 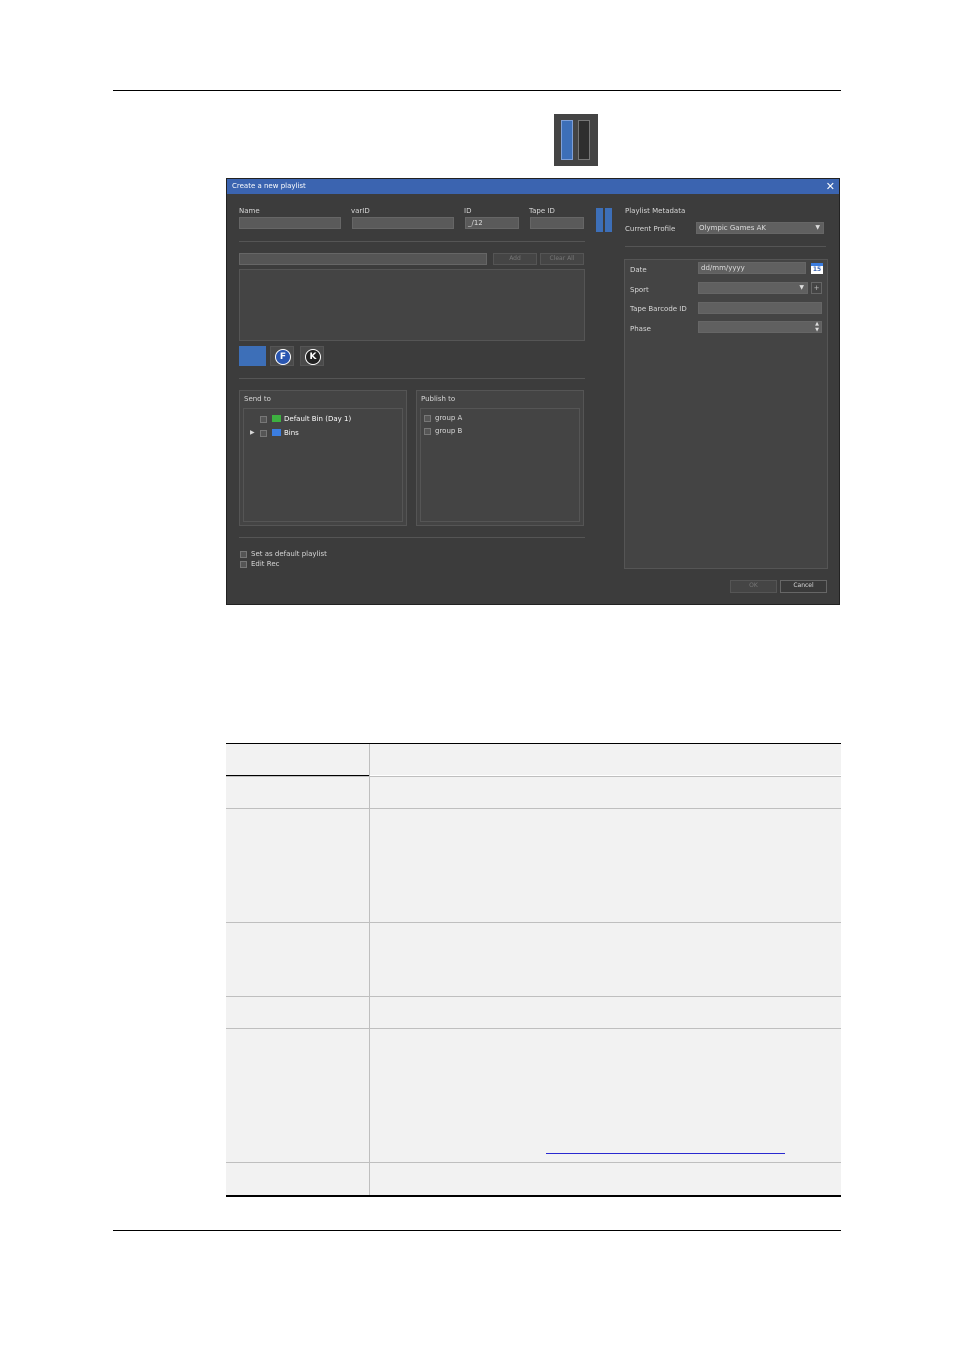 I want to click on dialog-title: Create a new playlist, so click(x=269, y=186).